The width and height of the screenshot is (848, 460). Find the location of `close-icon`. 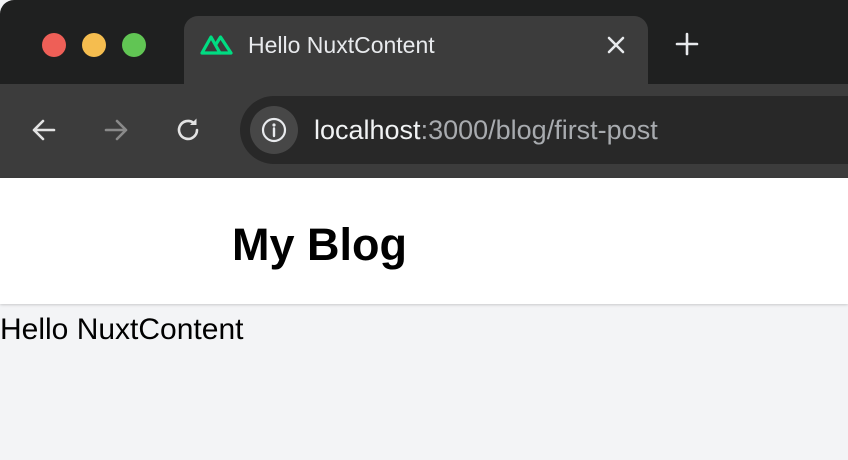

close-icon is located at coordinates (616, 45).